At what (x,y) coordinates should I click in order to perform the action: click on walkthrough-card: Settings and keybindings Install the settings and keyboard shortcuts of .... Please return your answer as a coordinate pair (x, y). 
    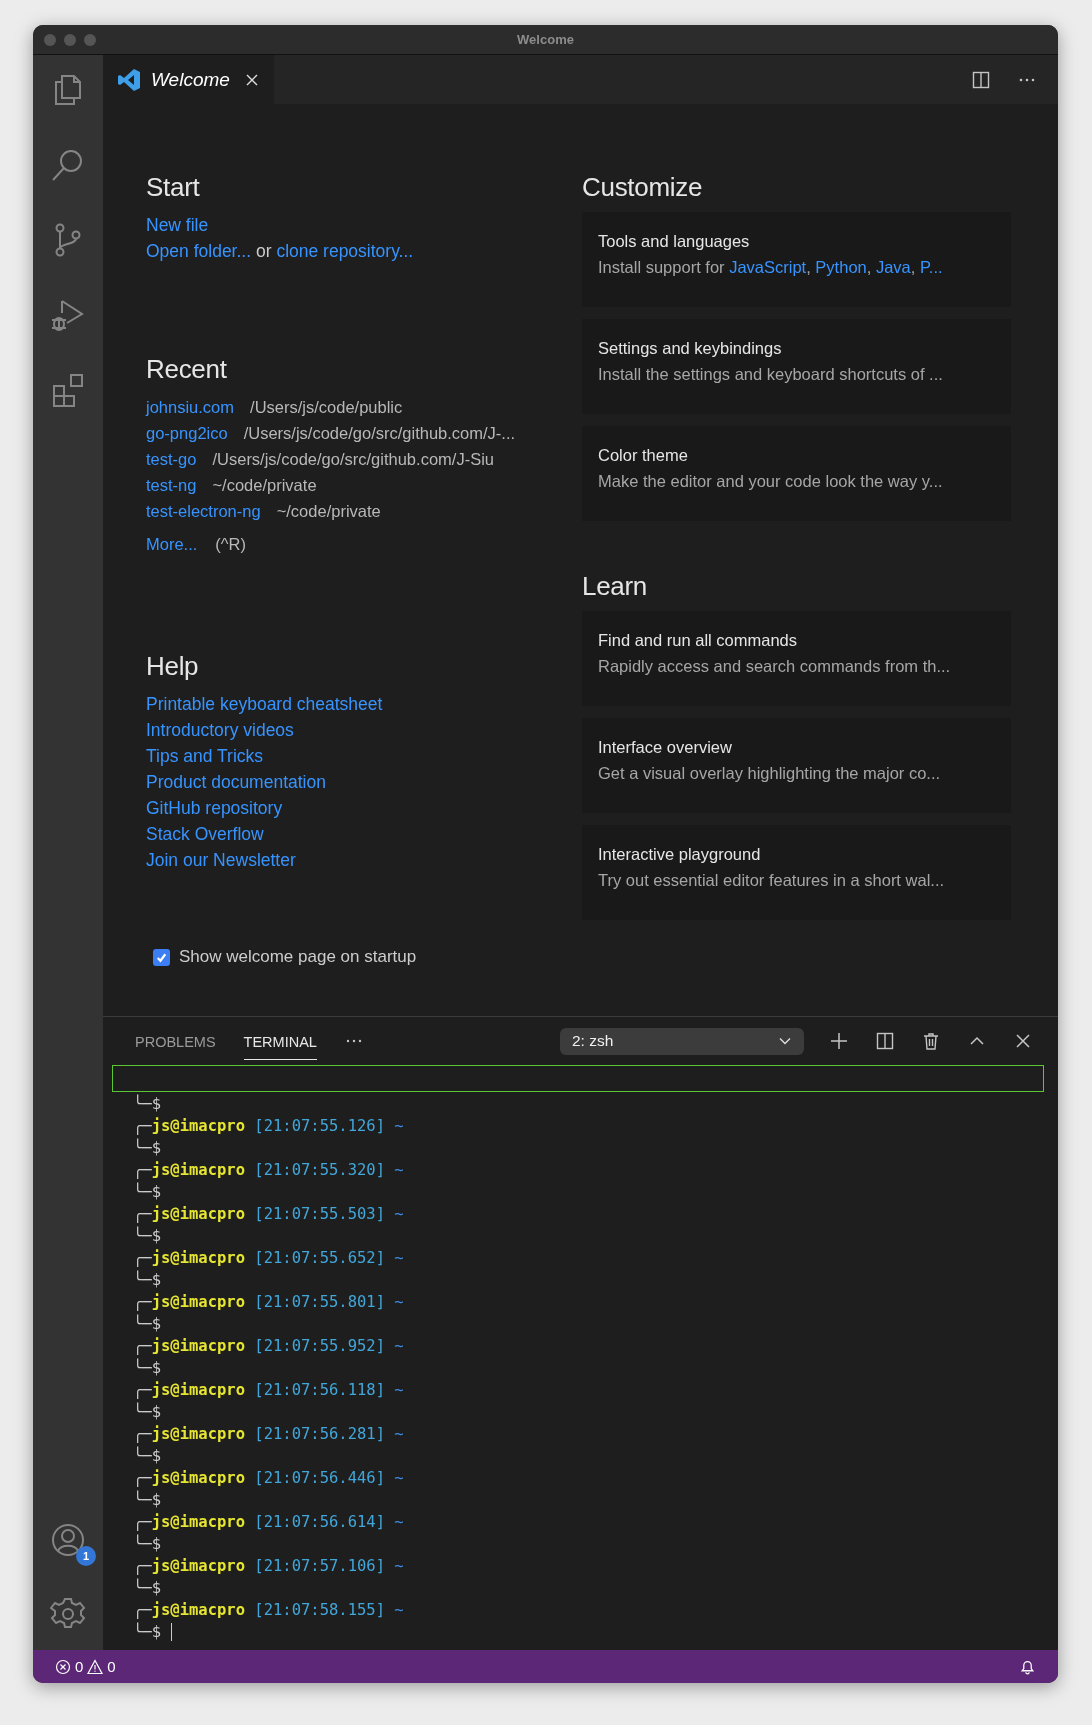
    Looking at the image, I should click on (796, 366).